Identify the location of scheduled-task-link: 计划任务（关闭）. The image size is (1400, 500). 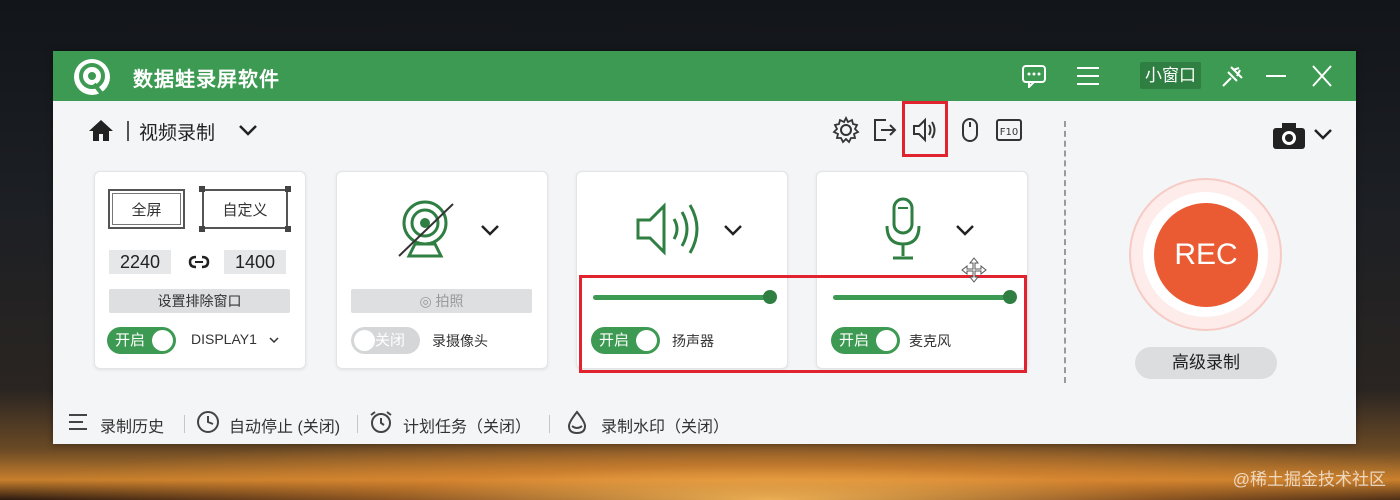
(467, 425).